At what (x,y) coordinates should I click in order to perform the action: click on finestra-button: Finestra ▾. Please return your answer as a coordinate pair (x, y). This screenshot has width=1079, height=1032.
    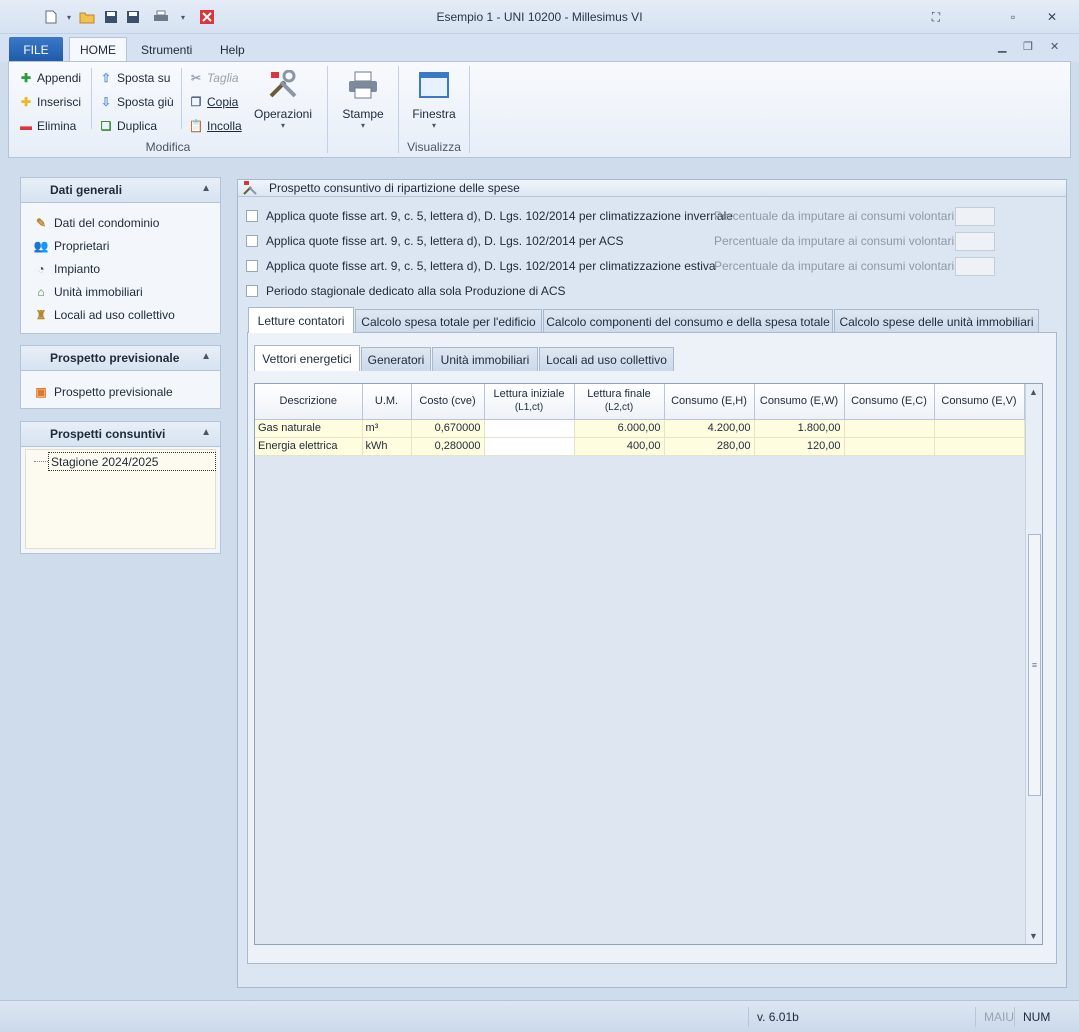
    Looking at the image, I should click on (434, 100).